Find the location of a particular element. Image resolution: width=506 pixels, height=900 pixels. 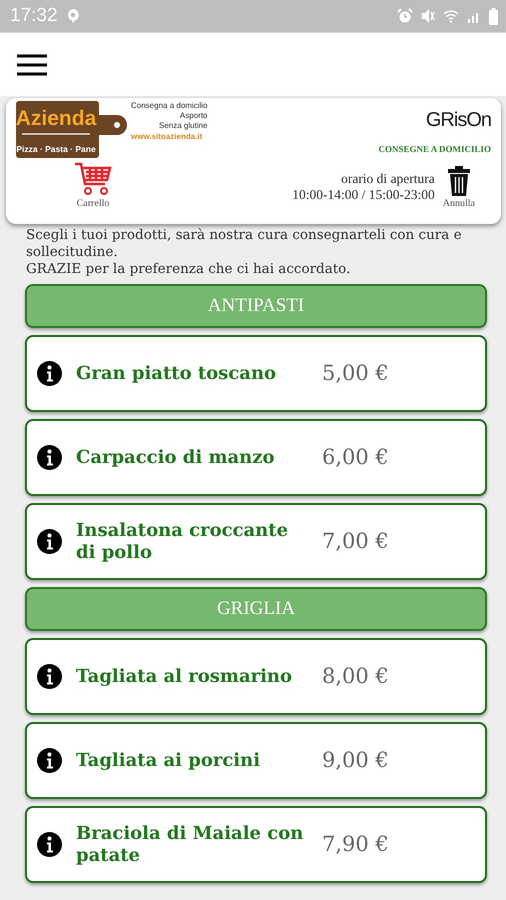

cart-button: Carrello is located at coordinates (93, 186).